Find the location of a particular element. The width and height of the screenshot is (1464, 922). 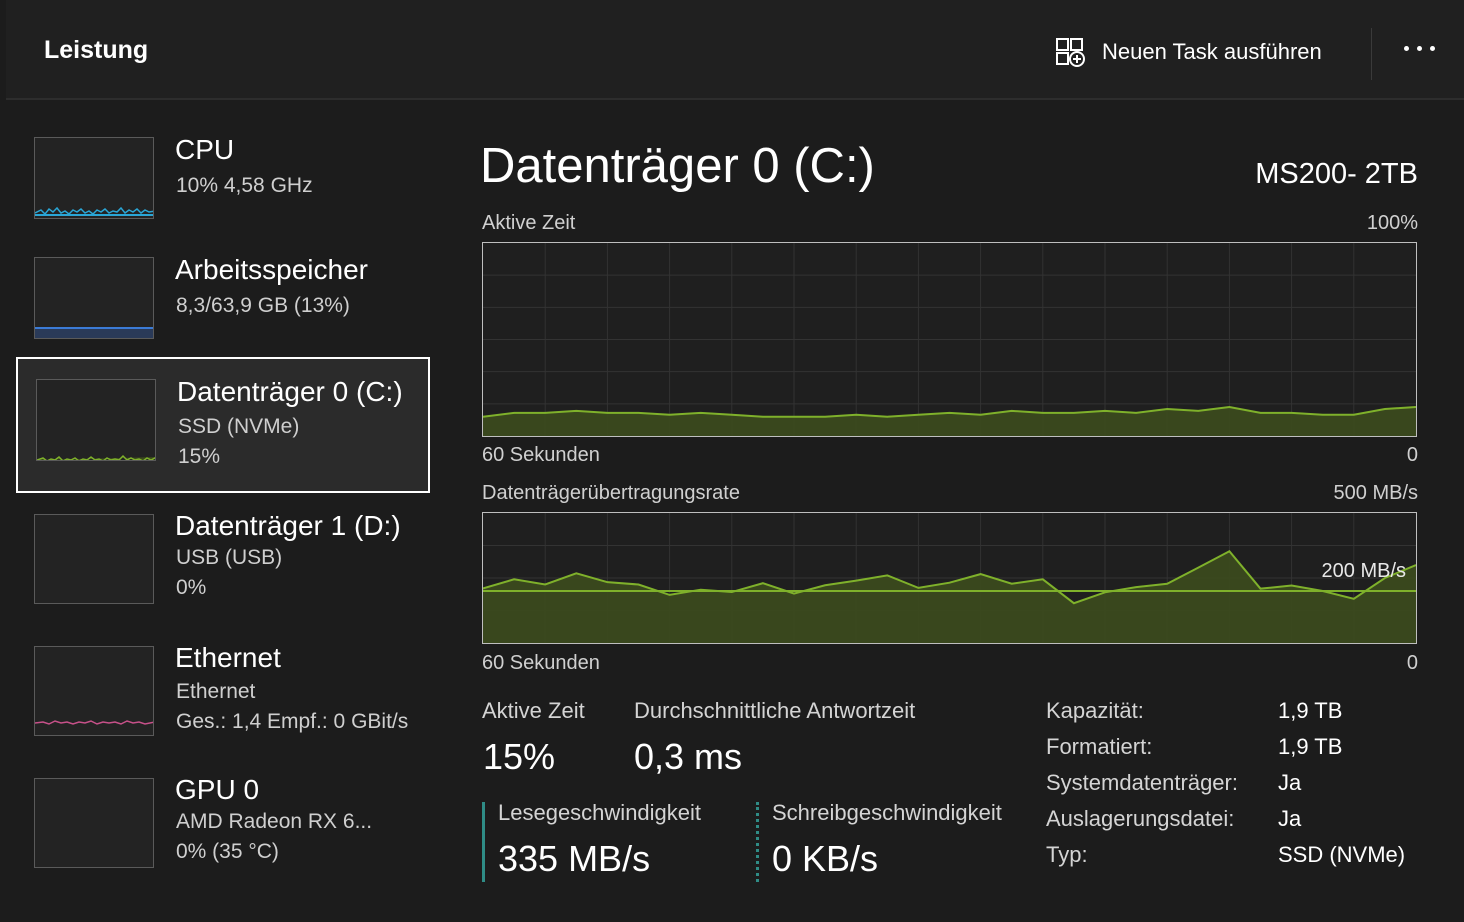

chart1-label: Aktive Zeit is located at coordinates (529, 223).